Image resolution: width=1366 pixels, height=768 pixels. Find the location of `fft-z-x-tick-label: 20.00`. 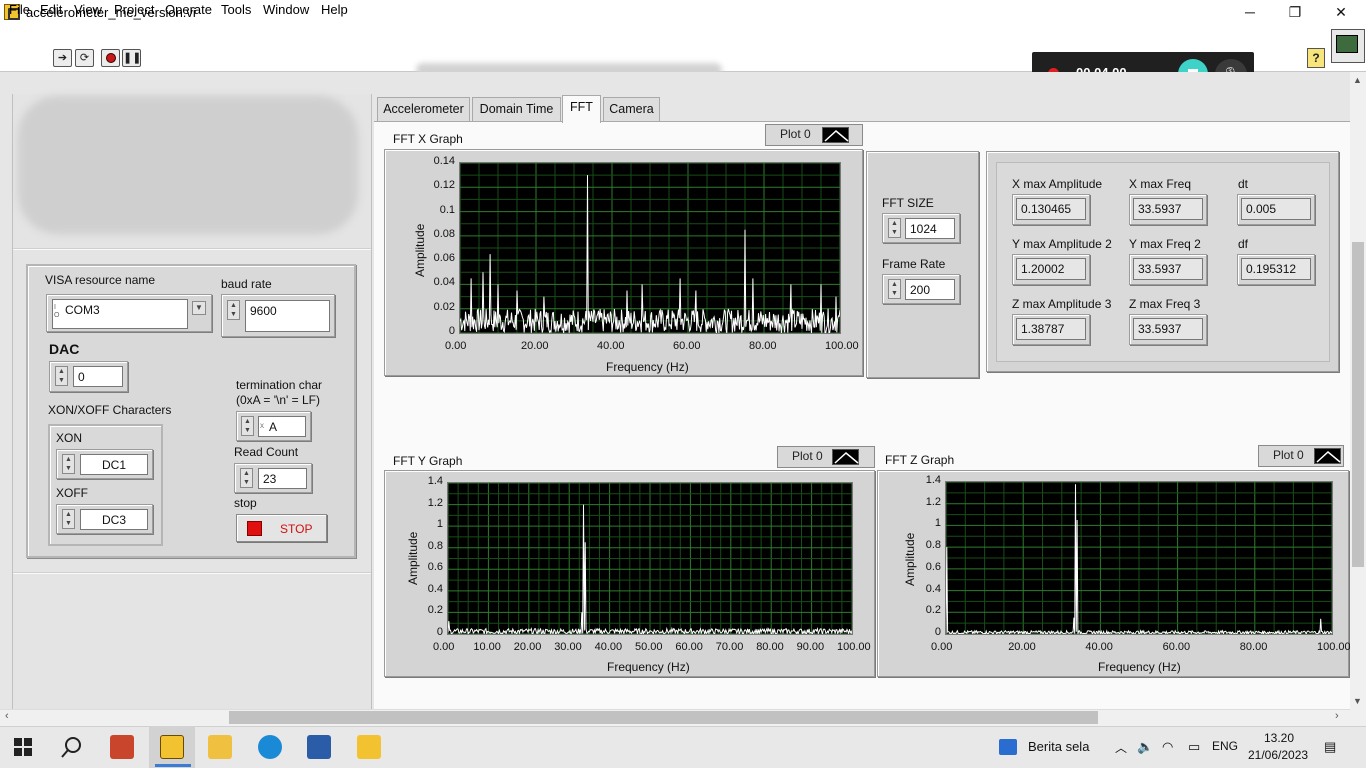

fft-z-x-tick-label: 20.00 is located at coordinates (1022, 647).